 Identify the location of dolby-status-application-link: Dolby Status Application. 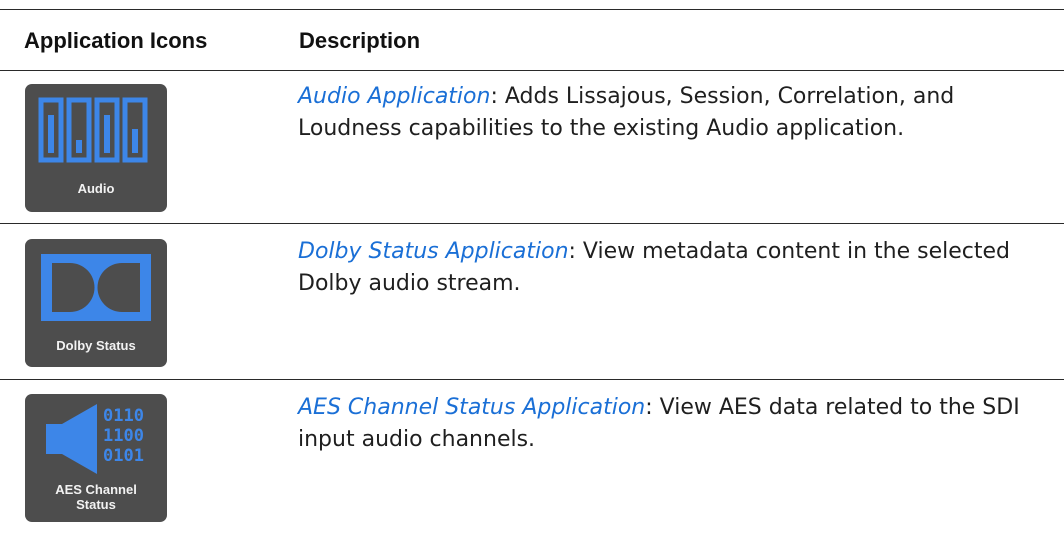
(433, 251).